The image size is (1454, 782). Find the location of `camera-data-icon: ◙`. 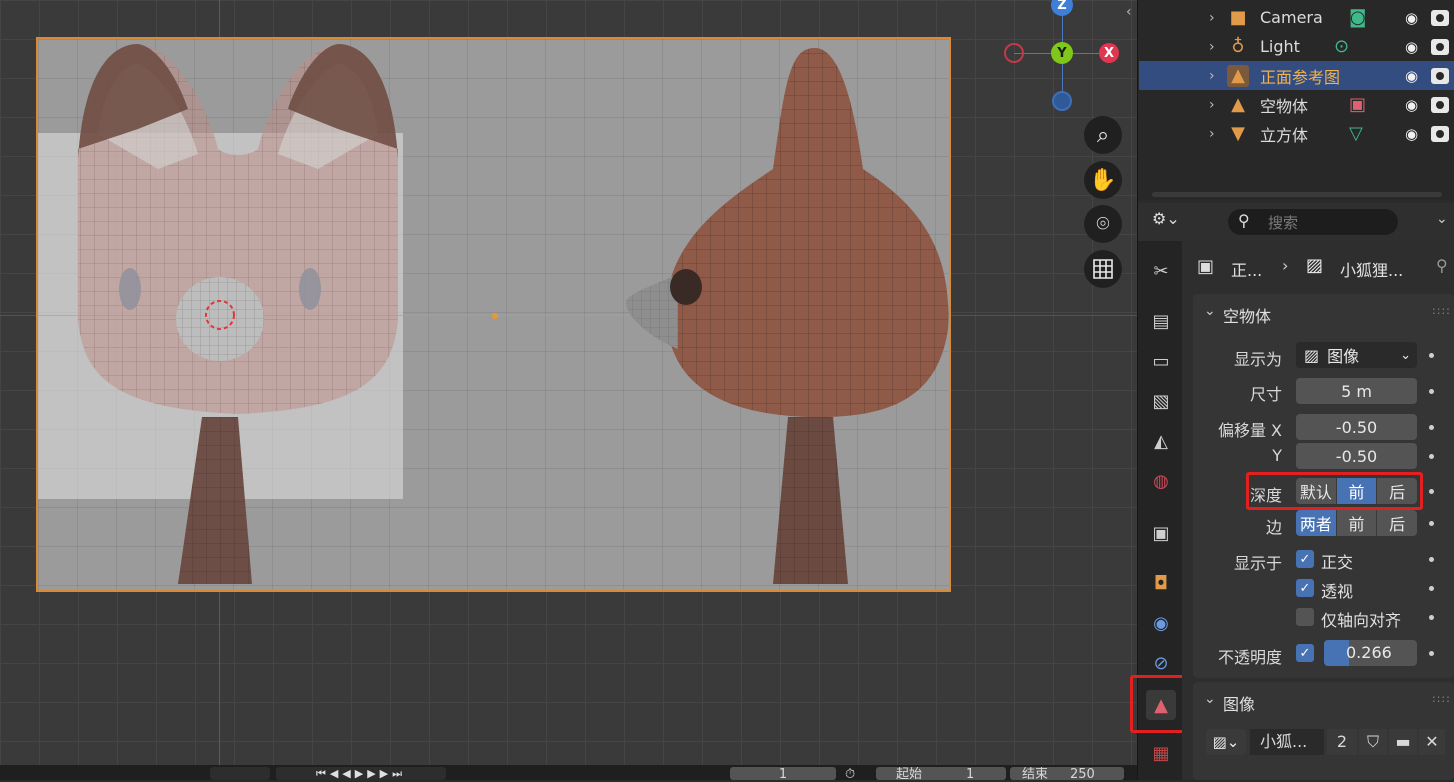

camera-data-icon: ◙ is located at coordinates (1357, 17).